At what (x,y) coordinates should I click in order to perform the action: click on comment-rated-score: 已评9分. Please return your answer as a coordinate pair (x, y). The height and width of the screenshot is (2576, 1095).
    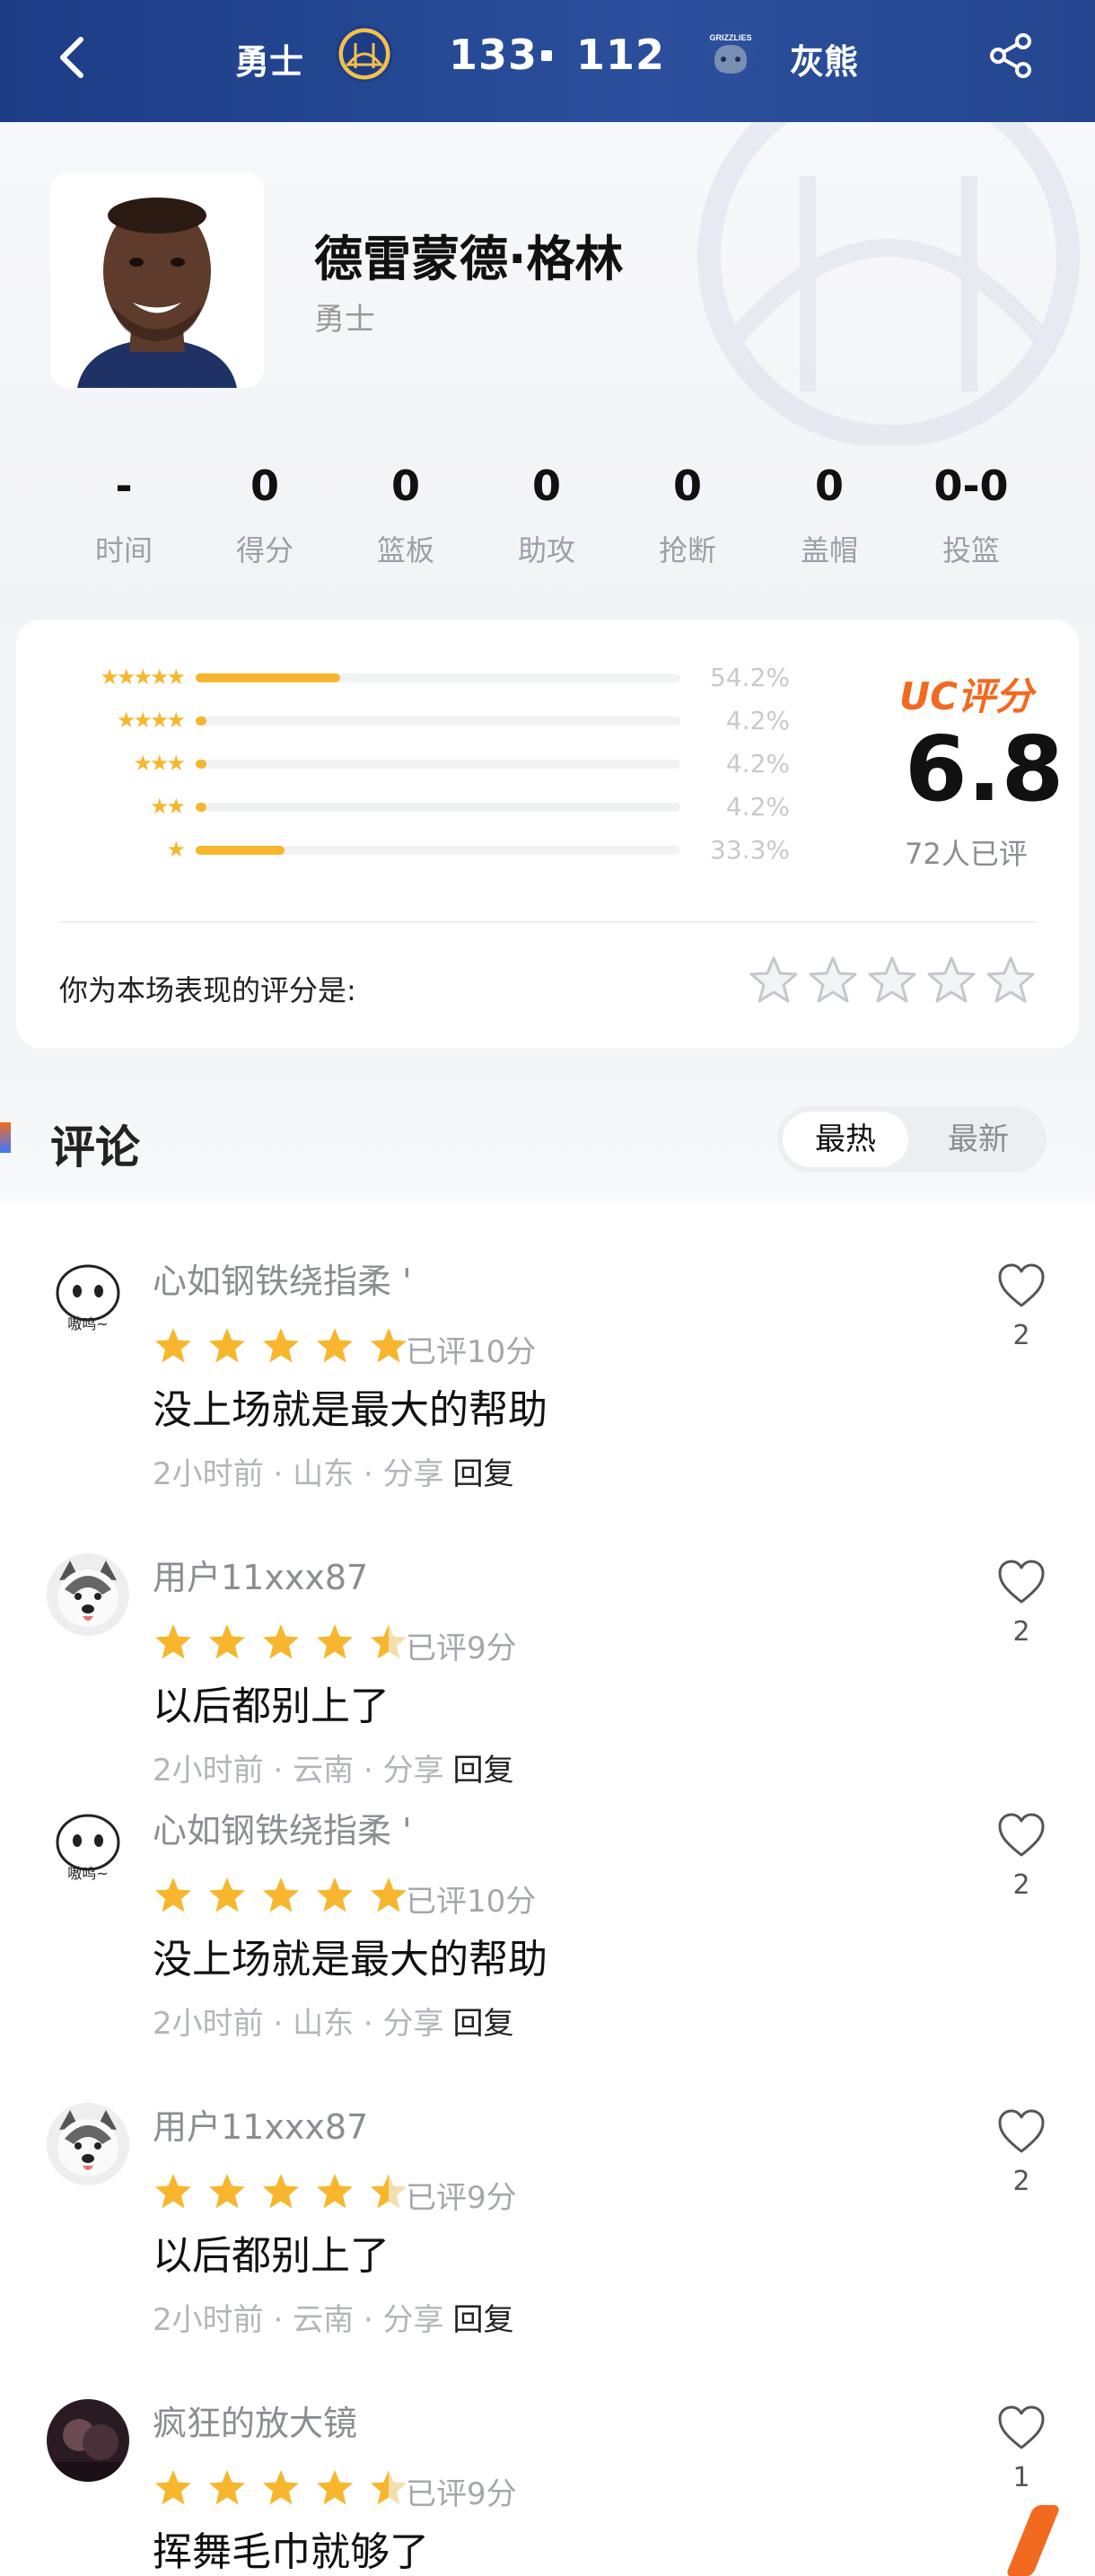
    Looking at the image, I should click on (461, 1649).